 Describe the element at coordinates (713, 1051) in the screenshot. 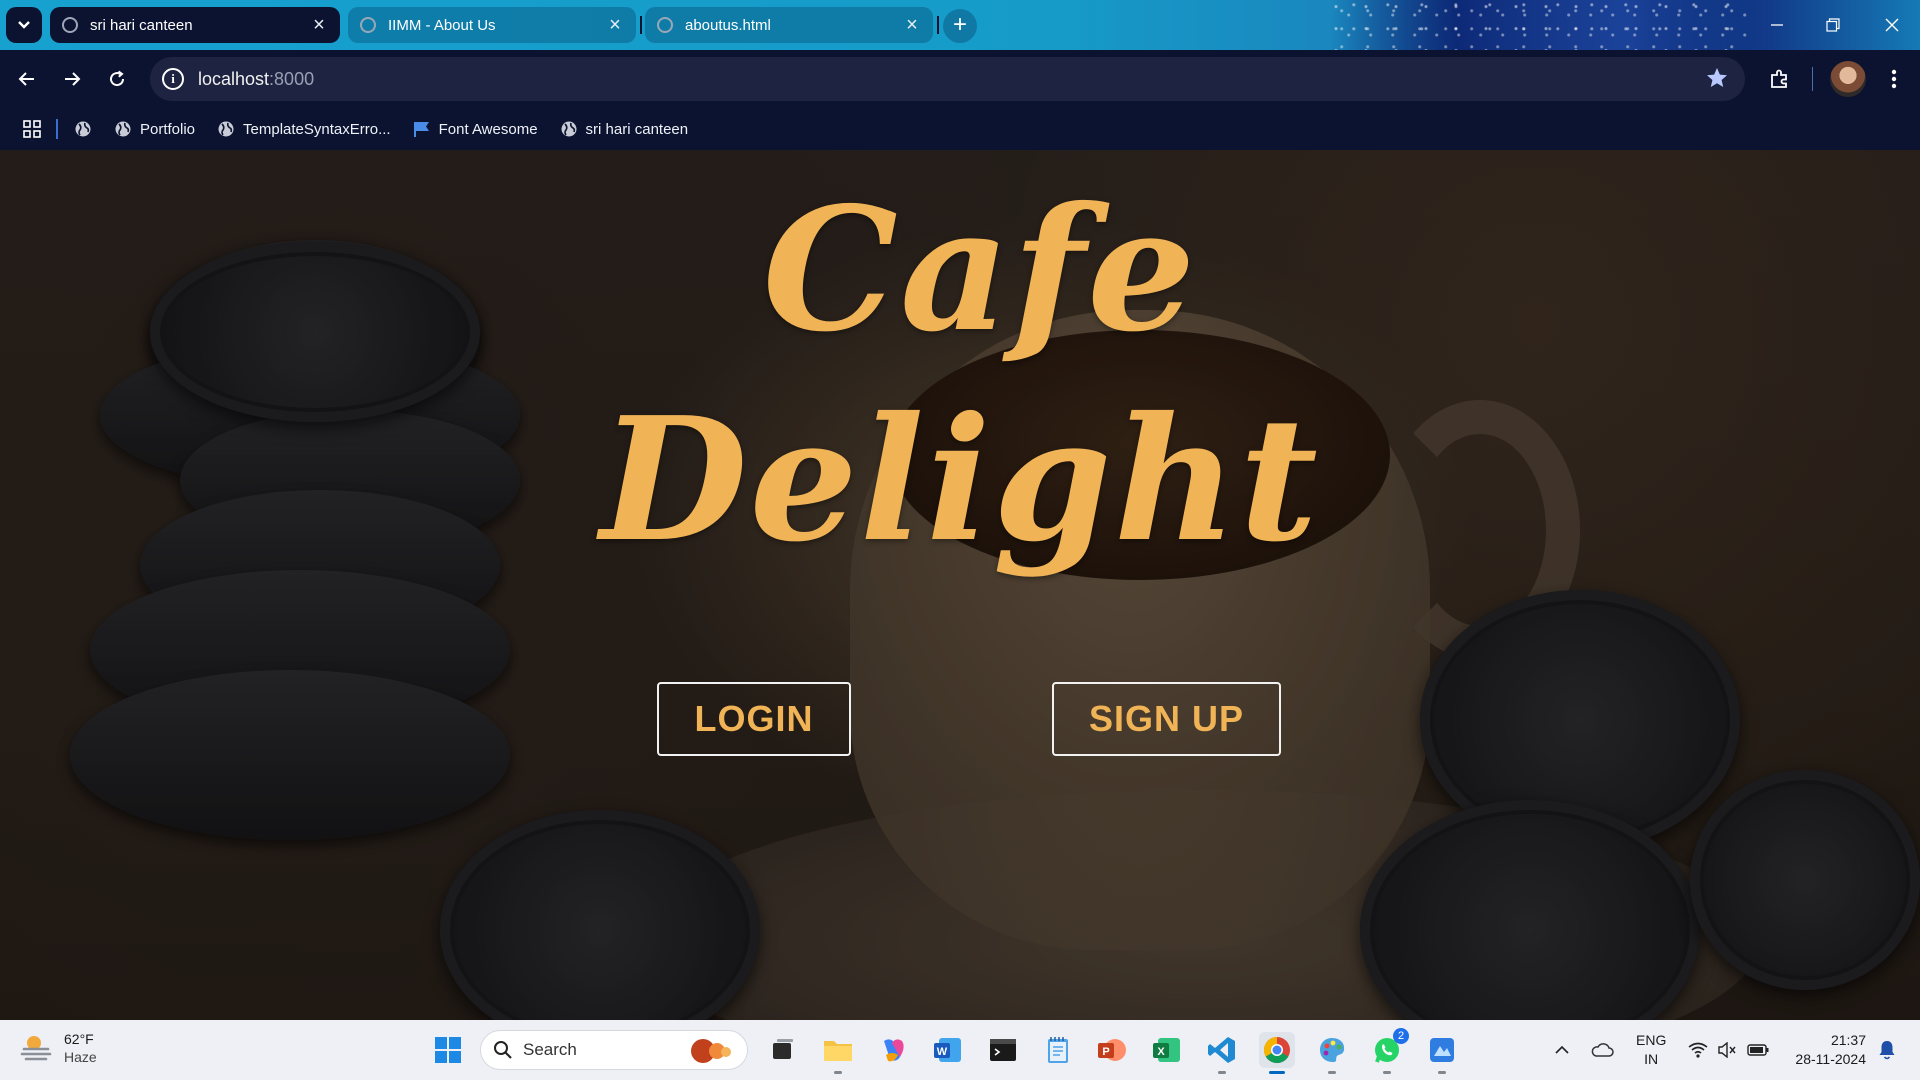

I see `search-highlight-icon` at that location.